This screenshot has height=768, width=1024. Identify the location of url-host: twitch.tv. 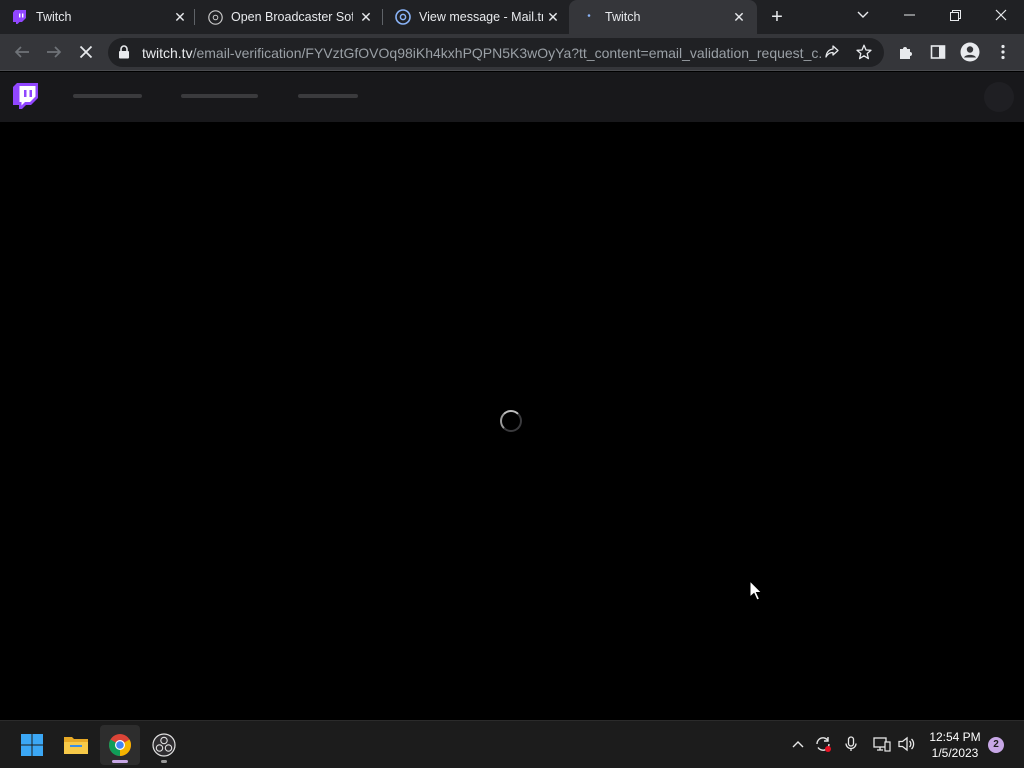
(167, 53).